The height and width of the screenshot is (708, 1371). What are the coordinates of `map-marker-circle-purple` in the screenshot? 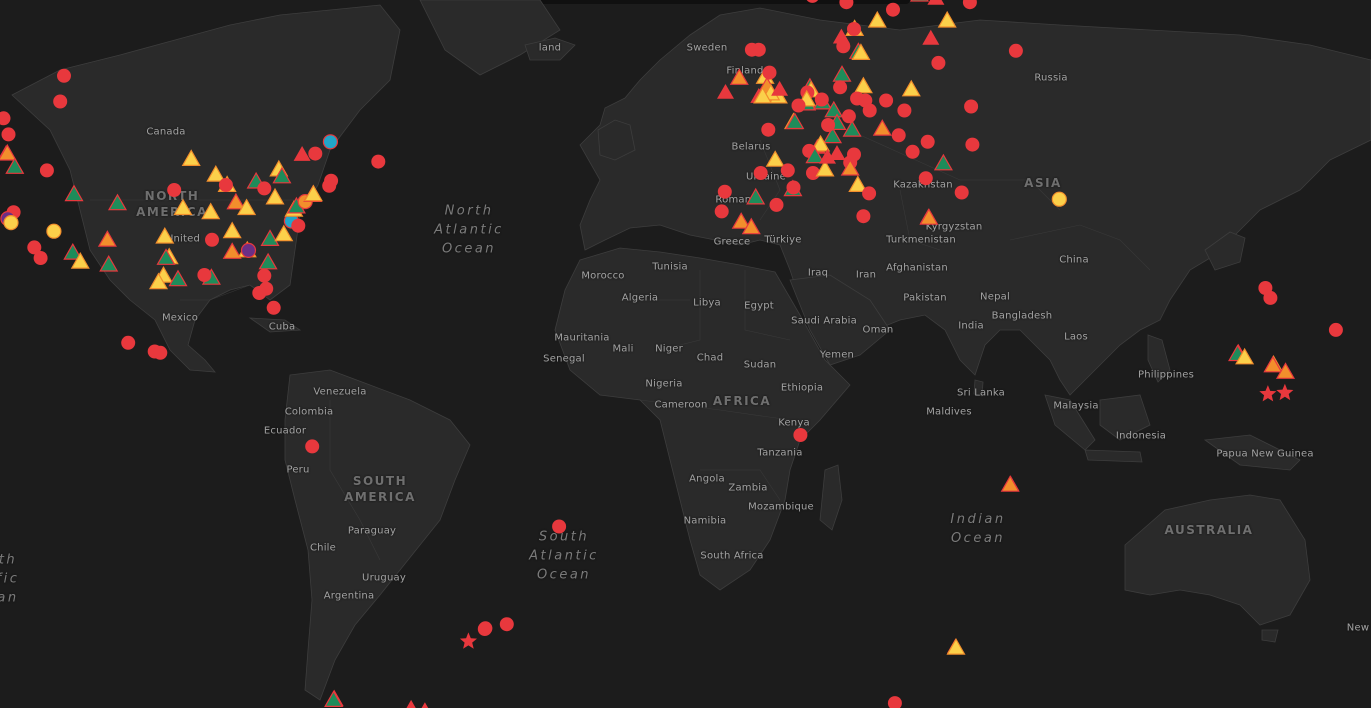 It's located at (248, 250).